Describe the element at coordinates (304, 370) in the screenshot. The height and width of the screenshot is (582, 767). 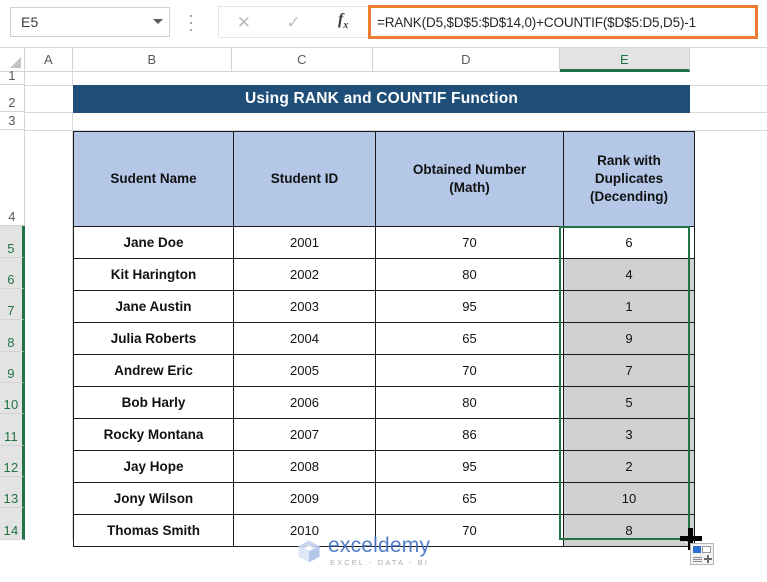
I see `cell-c9: 2005` at that location.